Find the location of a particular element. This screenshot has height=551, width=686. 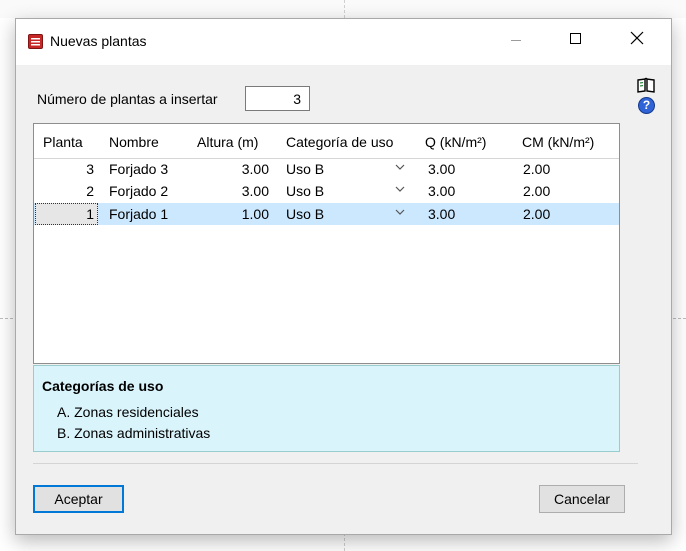

minimize-icon is located at coordinates (516, 40).